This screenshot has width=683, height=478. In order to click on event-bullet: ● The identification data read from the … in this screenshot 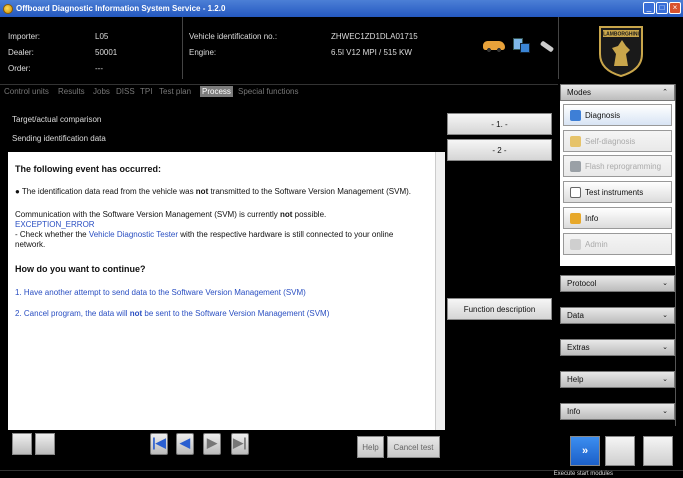, I will do `click(213, 191)`.